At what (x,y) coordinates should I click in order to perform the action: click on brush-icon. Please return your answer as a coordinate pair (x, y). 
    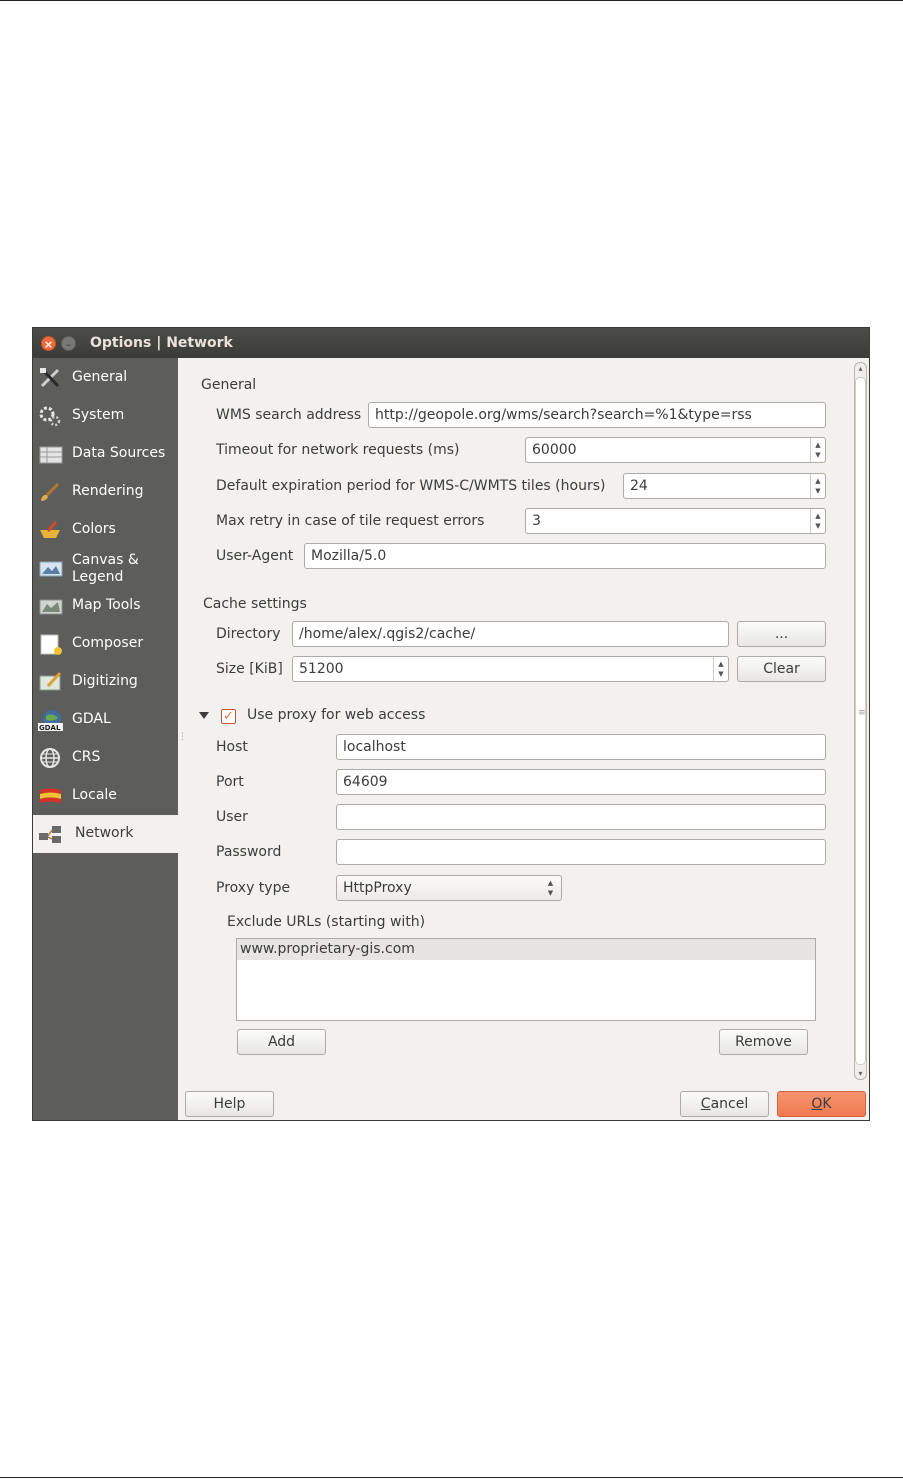
    Looking at the image, I should click on (50, 491).